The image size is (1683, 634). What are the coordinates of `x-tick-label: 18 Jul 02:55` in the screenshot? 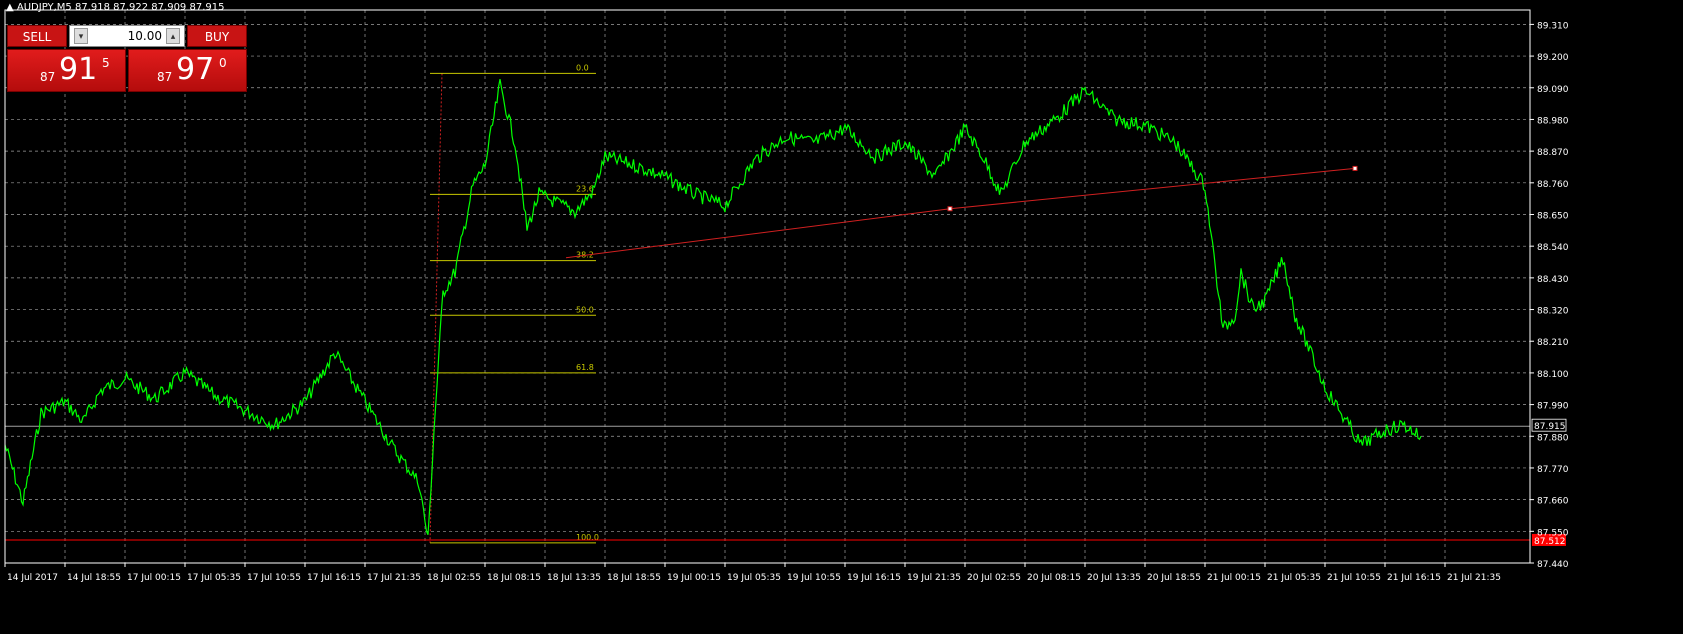 It's located at (454, 578).